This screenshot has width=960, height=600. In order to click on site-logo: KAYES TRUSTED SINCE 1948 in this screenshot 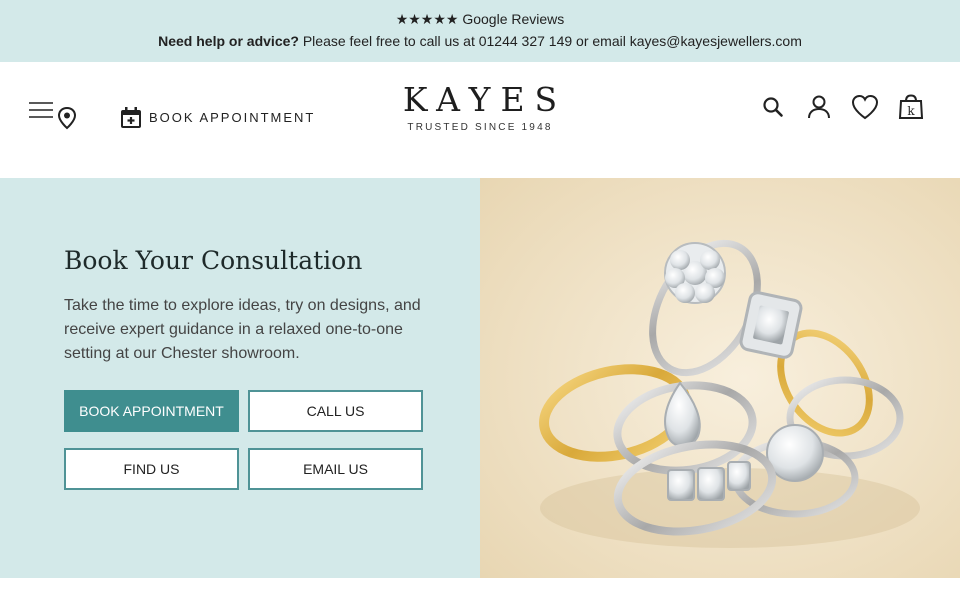, I will do `click(480, 106)`.